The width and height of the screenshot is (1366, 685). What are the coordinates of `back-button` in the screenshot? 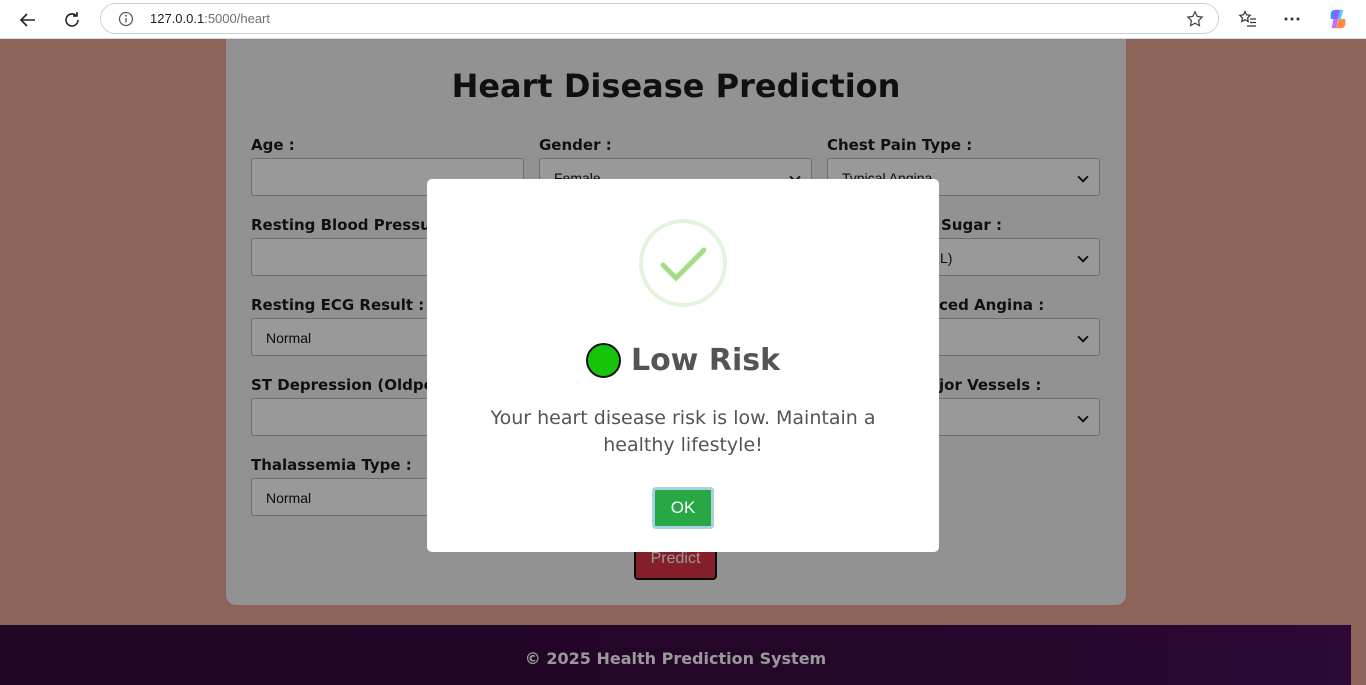 It's located at (28, 20).